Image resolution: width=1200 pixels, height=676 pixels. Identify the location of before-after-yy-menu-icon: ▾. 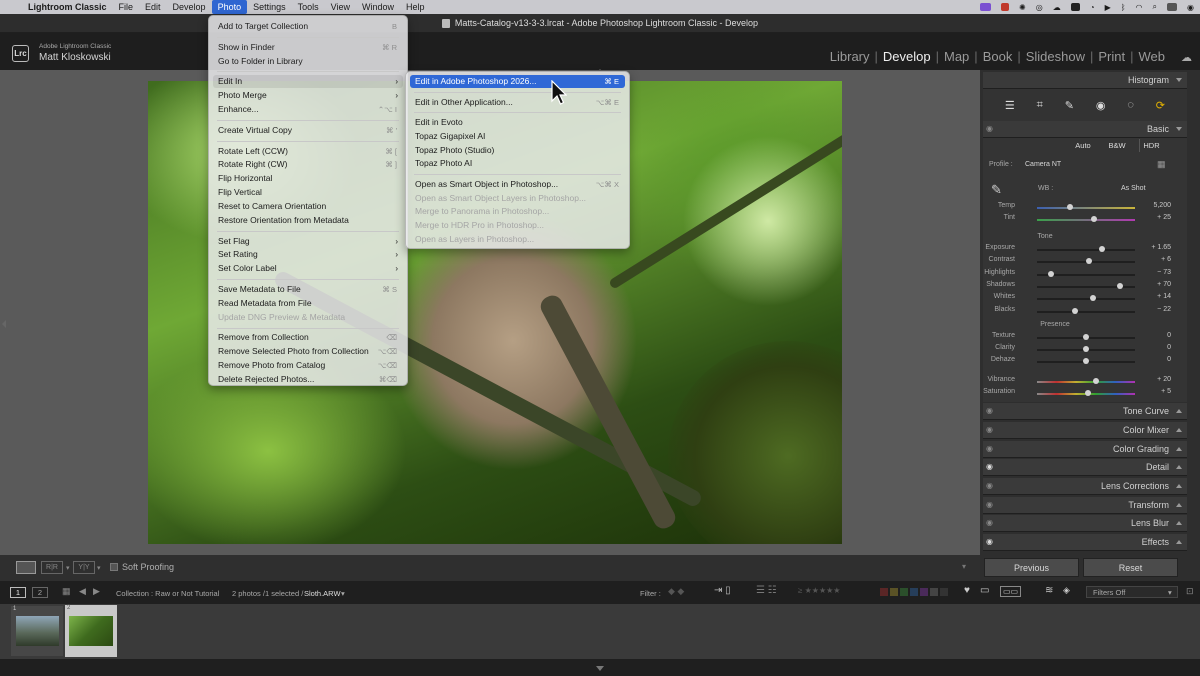
(99, 568).